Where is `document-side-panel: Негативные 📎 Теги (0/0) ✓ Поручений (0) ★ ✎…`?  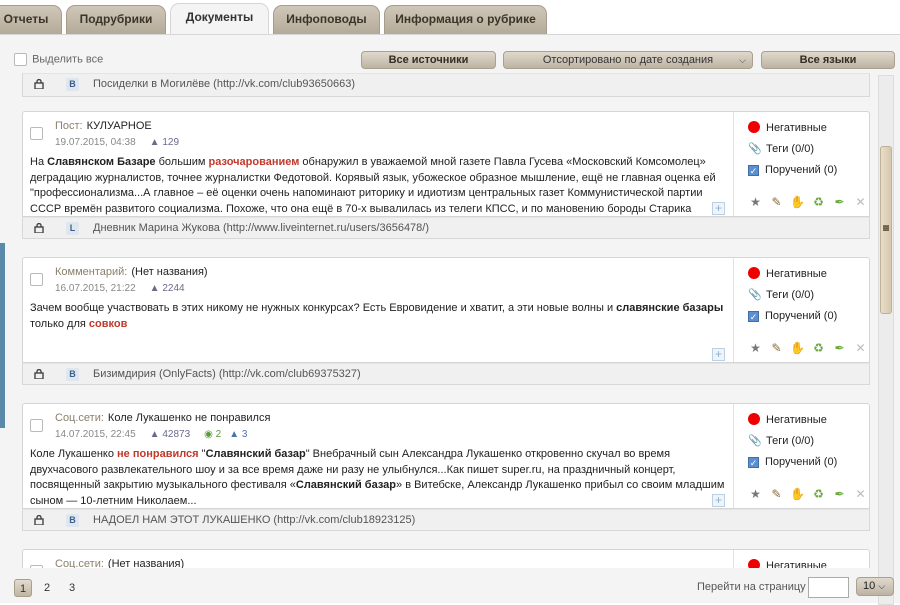 document-side-panel: Негативные 📎 Теги (0/0) ✓ Поручений (0) ★ ✎… is located at coordinates (801, 310).